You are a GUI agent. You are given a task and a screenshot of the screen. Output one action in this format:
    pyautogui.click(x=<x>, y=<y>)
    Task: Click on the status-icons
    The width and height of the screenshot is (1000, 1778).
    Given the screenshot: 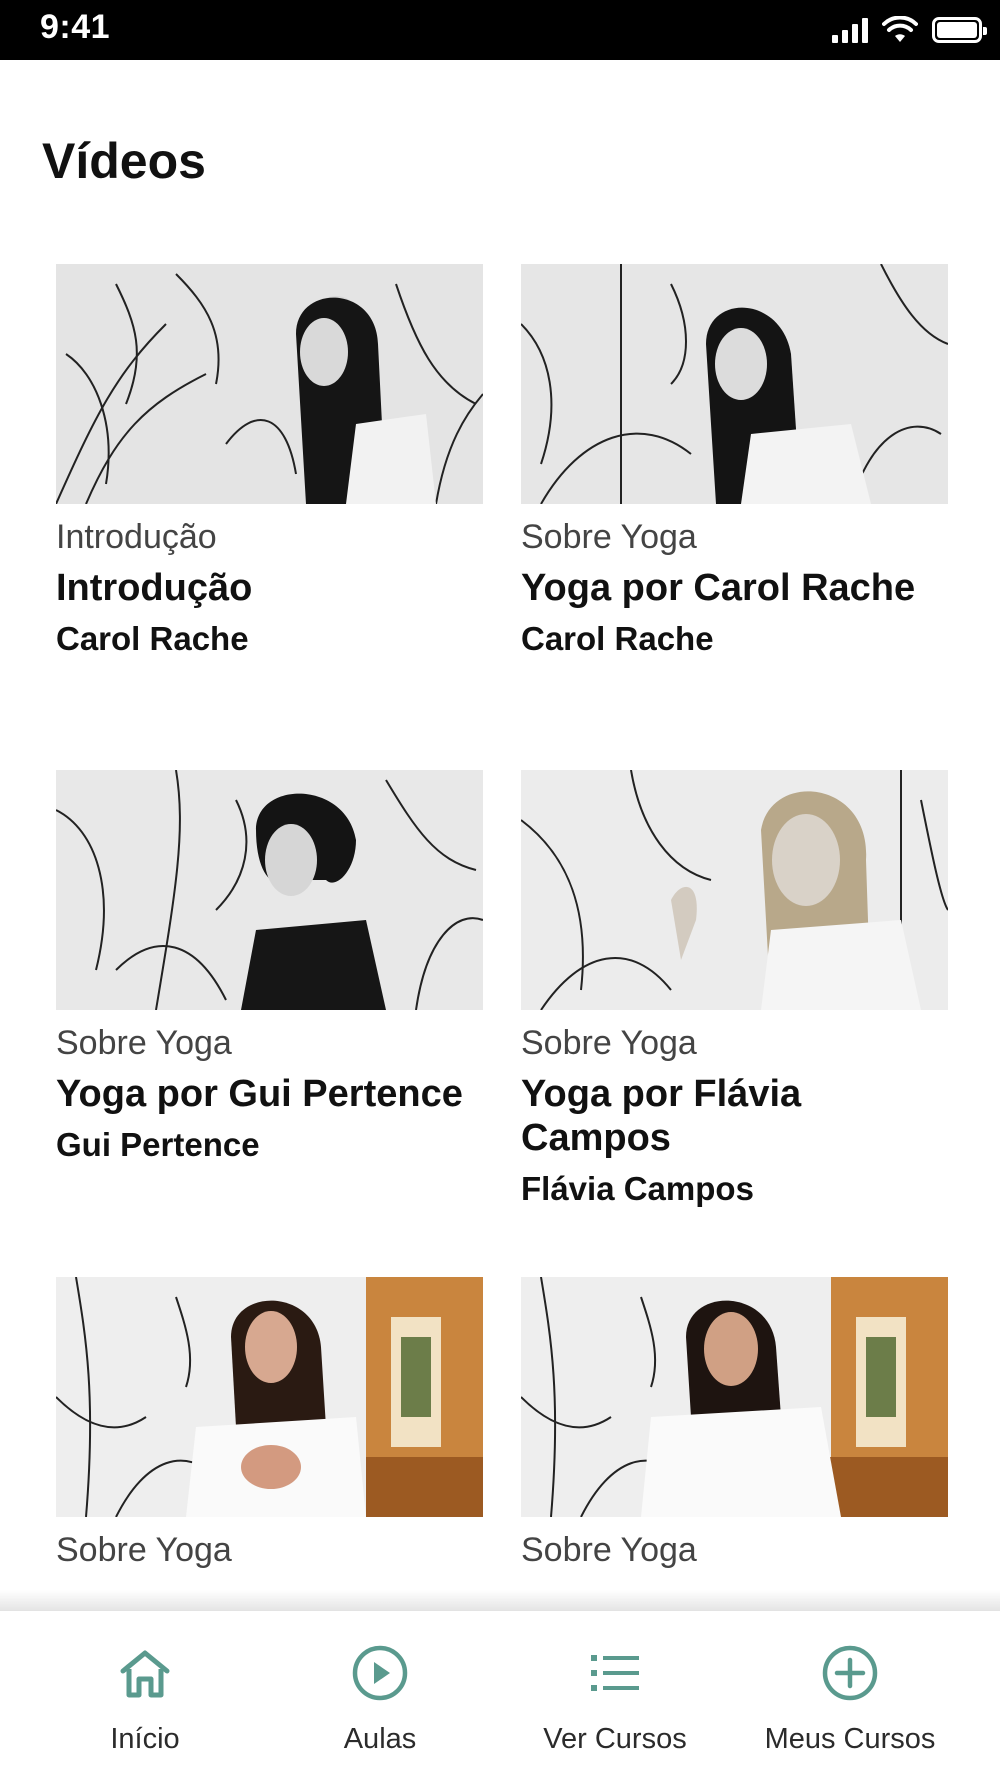 What is the action you would take?
    pyautogui.click(x=909, y=30)
    